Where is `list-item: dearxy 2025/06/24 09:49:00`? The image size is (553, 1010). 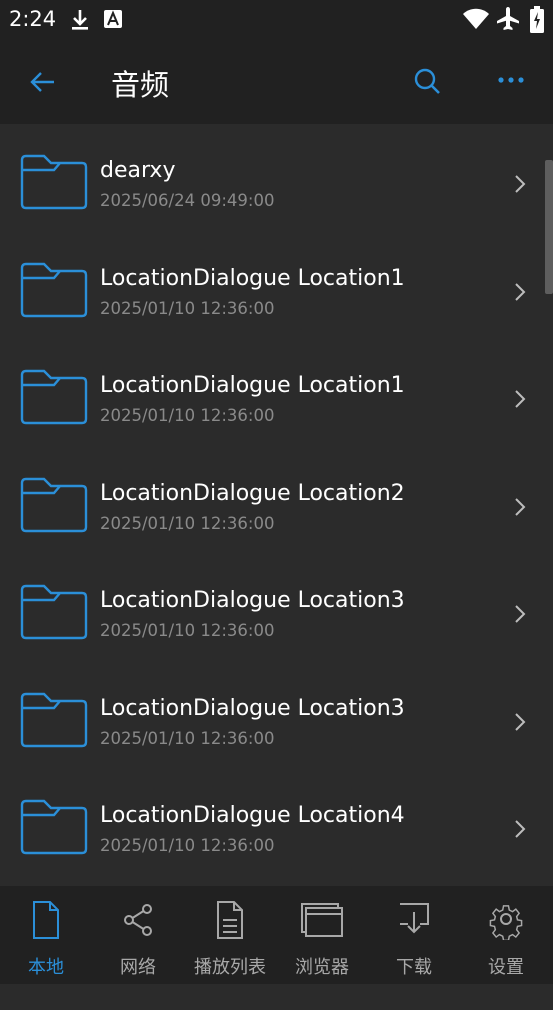
list-item: dearxy 2025/06/24 09:49:00 is located at coordinates (272, 177).